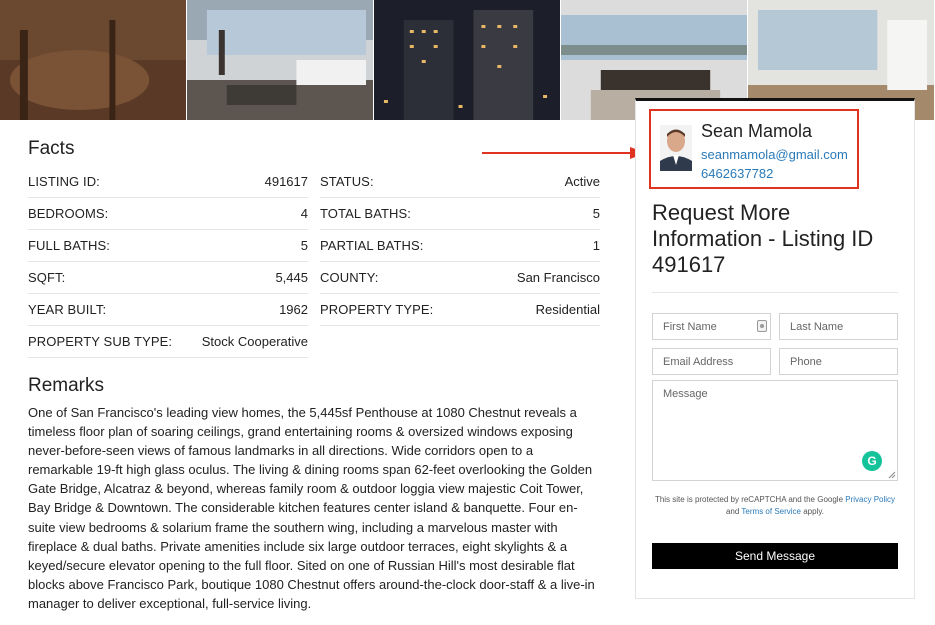 The height and width of the screenshot is (625, 935). What do you see at coordinates (771, 511) in the screenshot?
I see `terms-of-service-link: Terms of Service` at bounding box center [771, 511].